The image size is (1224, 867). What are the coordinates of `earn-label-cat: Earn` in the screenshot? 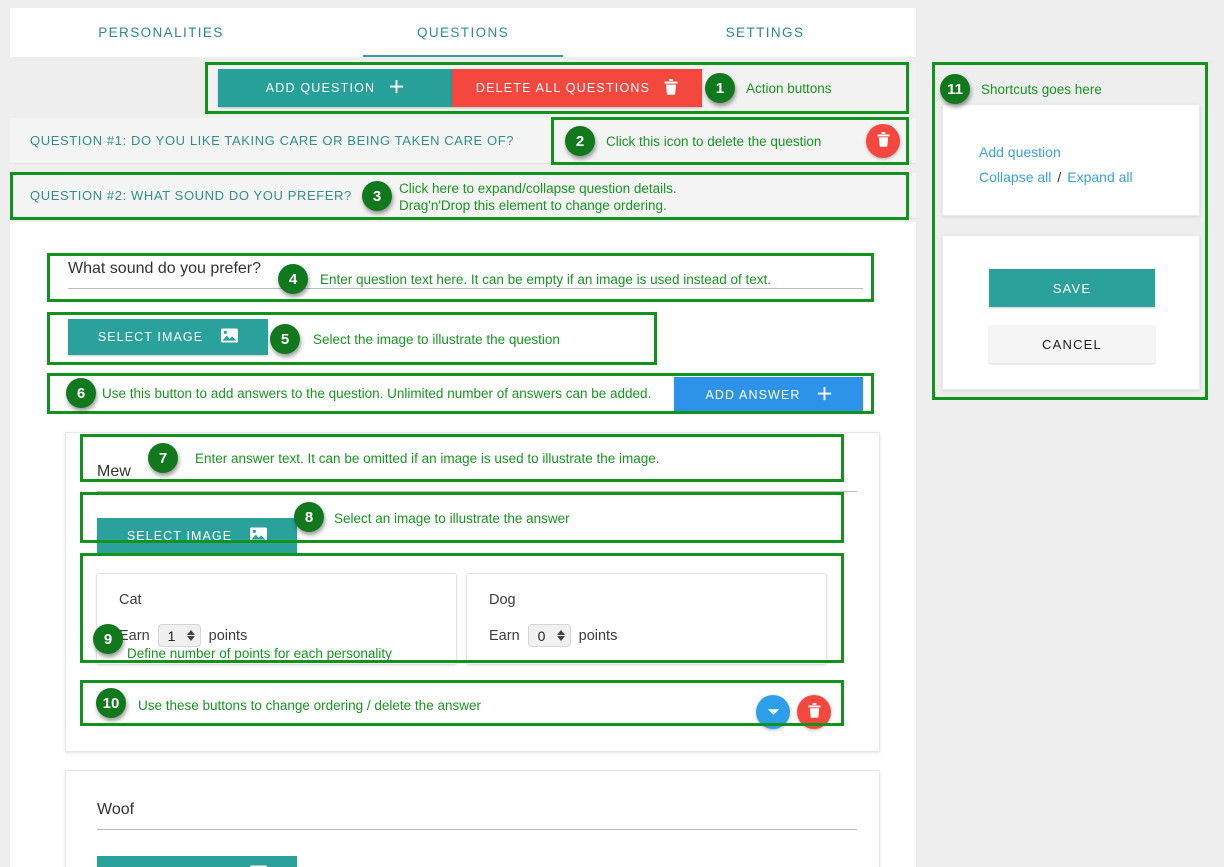 It's located at (134, 635).